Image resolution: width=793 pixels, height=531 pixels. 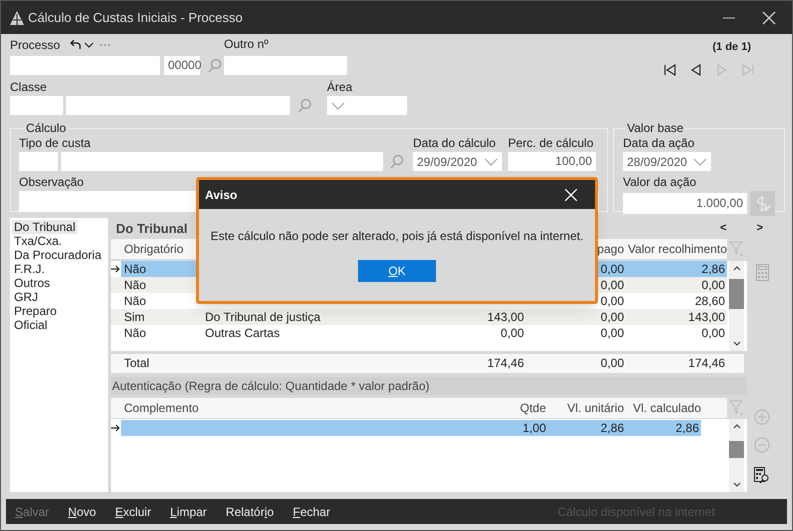 I want to click on dialog-message: Este cálculo não pode ser alterado, pois já está disponível na internet., so click(x=397, y=236).